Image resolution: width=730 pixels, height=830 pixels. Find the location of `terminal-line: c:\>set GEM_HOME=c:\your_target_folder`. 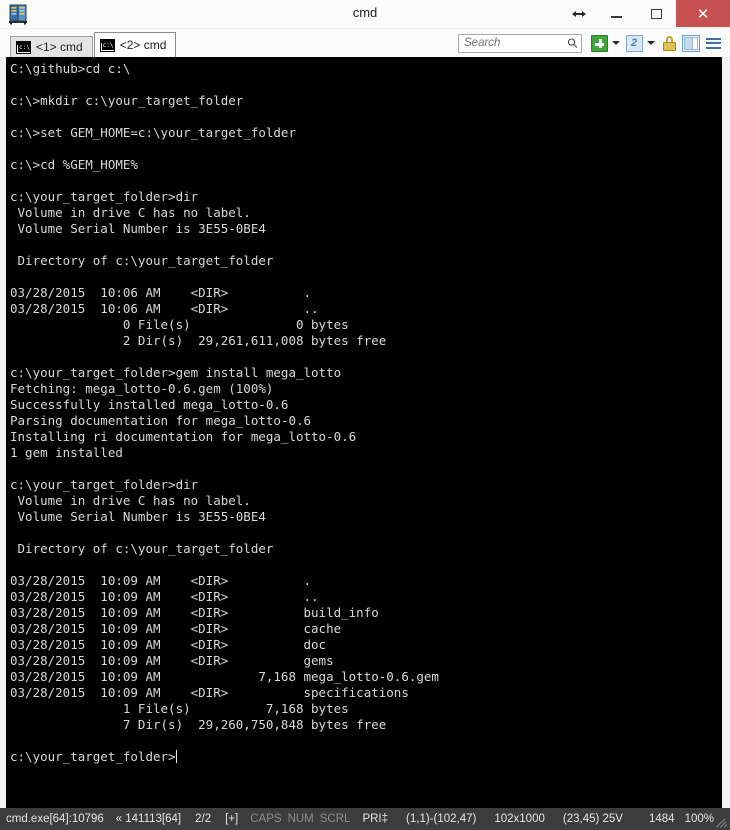

terminal-line: c:\>set GEM_HOME=c:\your_target_folder is located at coordinates (153, 132).